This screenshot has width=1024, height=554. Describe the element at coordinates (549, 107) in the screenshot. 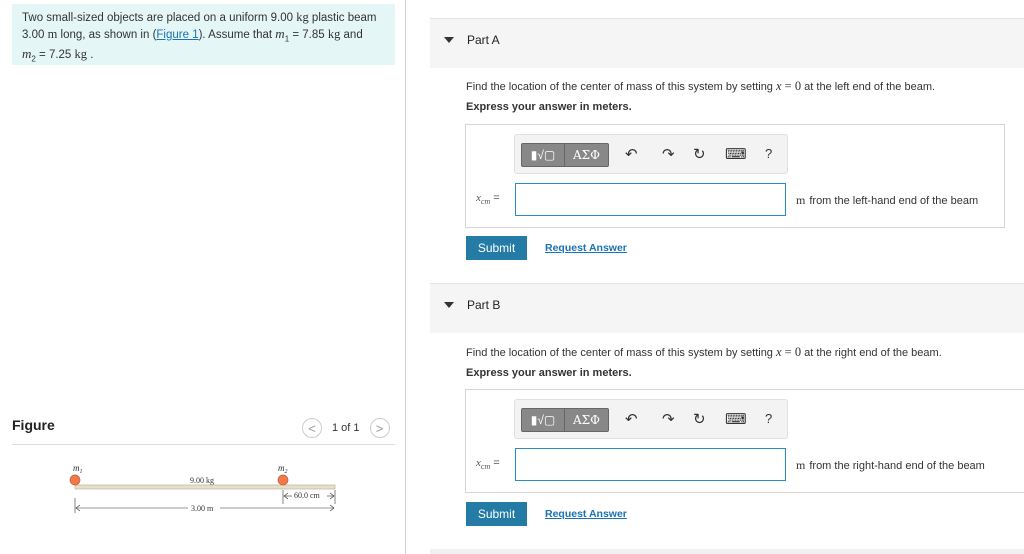

I see `part-a-express: Express your answer in meters.` at that location.